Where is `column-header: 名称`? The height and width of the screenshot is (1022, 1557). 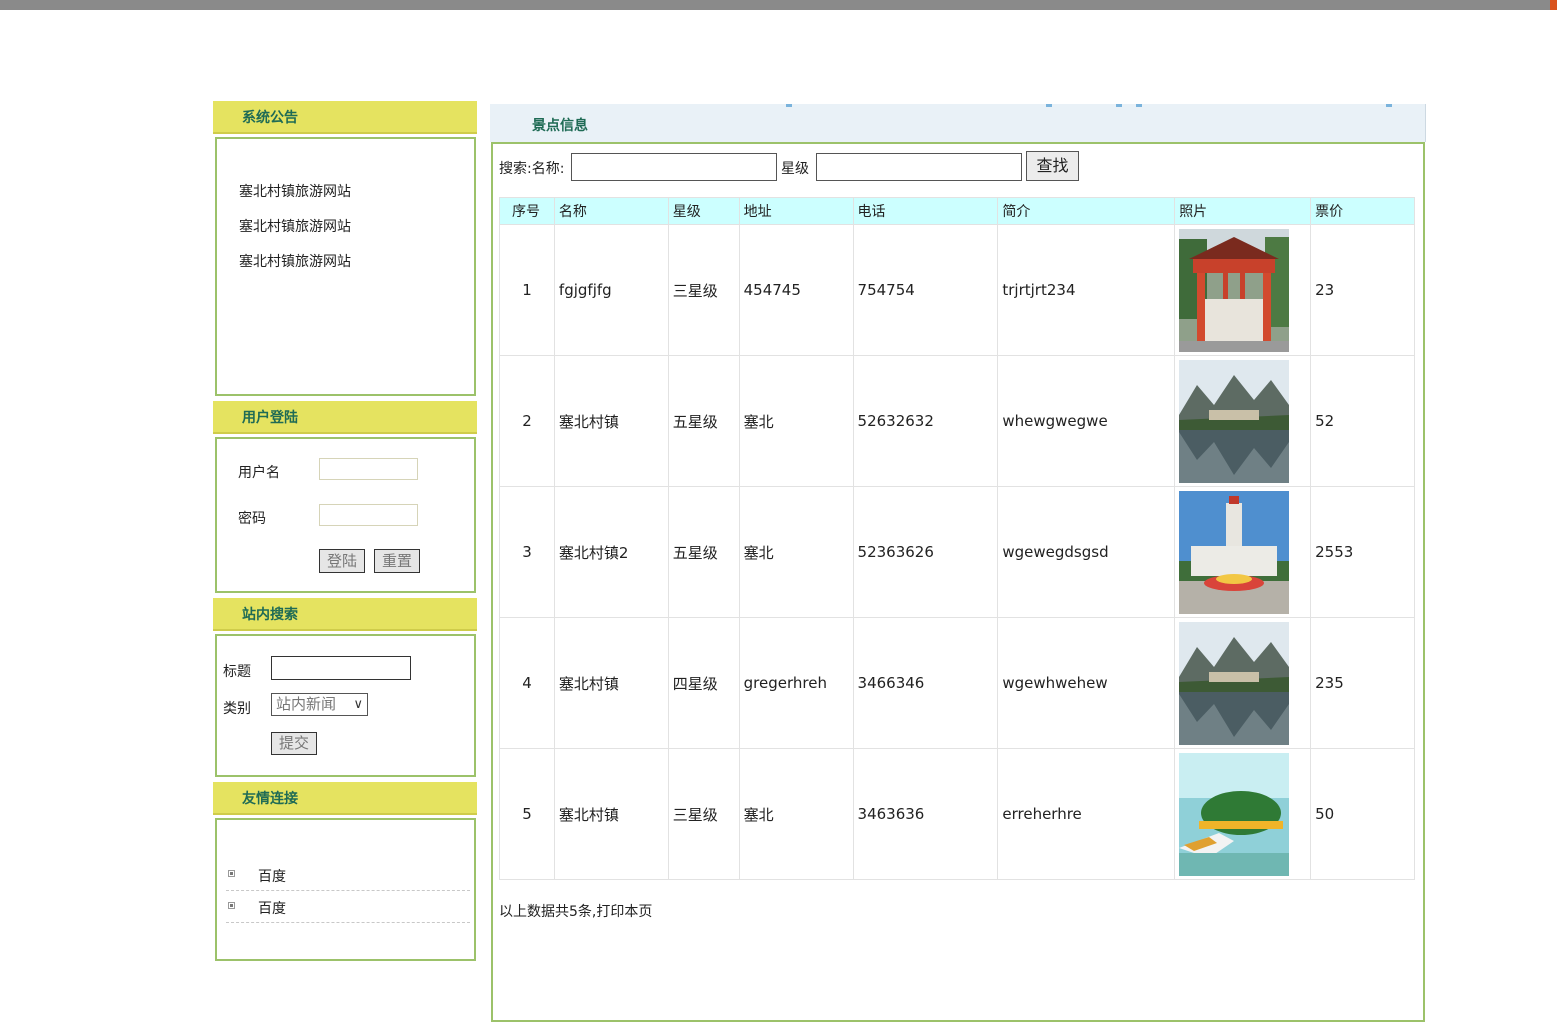
column-header: 名称 is located at coordinates (611, 211).